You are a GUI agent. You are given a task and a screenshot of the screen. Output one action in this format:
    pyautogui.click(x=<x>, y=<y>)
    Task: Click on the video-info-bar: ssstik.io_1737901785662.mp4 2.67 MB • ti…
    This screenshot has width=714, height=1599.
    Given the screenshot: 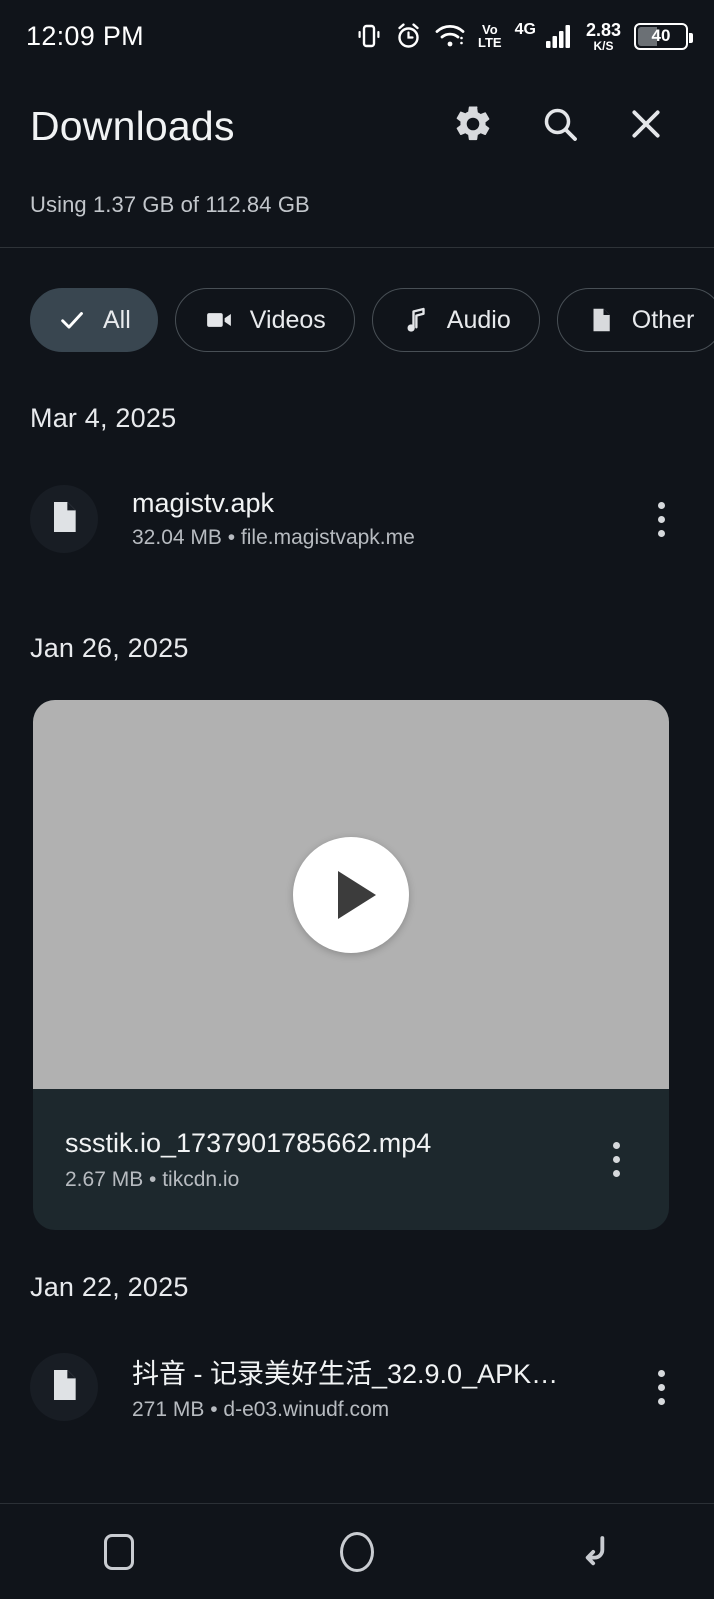 What is the action you would take?
    pyautogui.click(x=351, y=1159)
    